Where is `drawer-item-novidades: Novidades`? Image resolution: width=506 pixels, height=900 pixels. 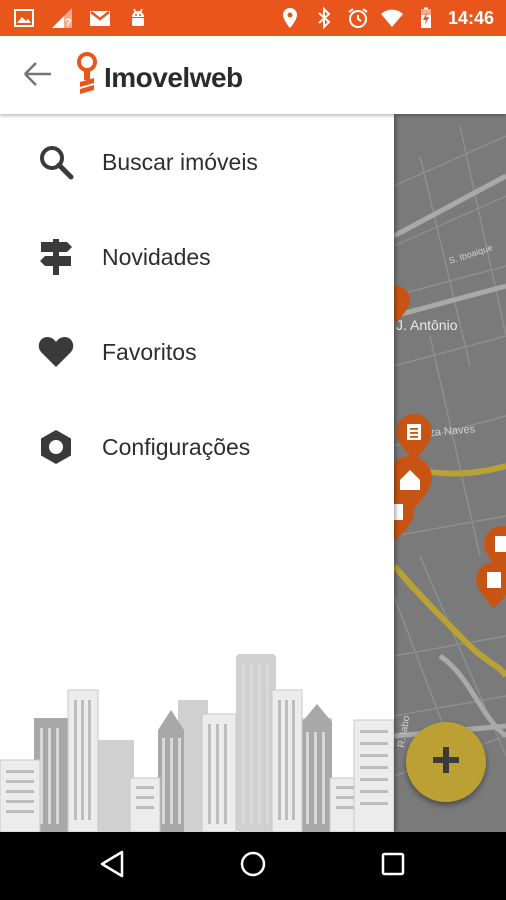
drawer-item-novidades: Novidades is located at coordinates (197, 257).